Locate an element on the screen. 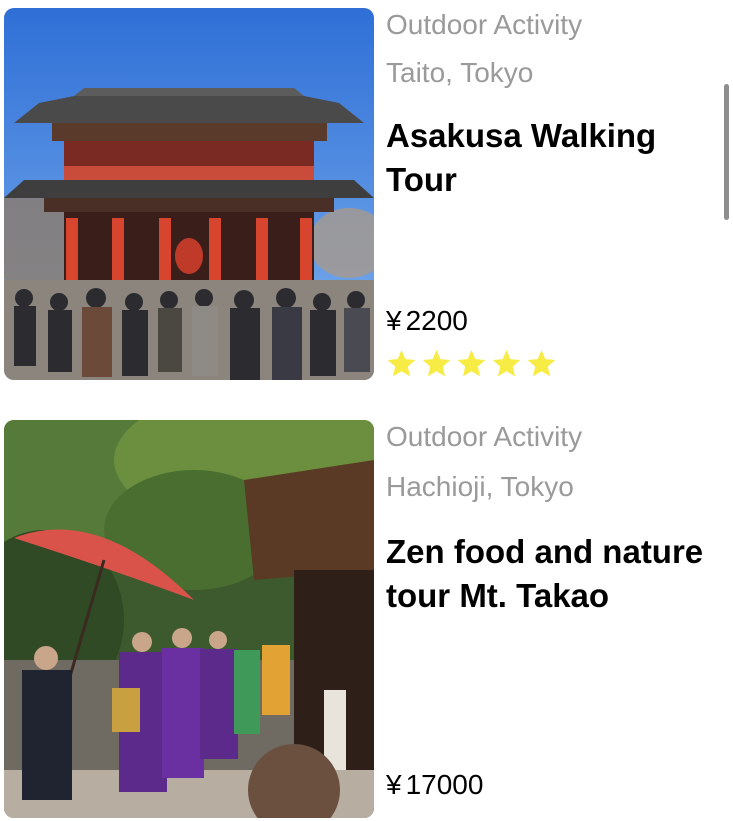 This screenshot has height=821, width=733. location-label: Taito, Tokyo is located at coordinates (460, 72).